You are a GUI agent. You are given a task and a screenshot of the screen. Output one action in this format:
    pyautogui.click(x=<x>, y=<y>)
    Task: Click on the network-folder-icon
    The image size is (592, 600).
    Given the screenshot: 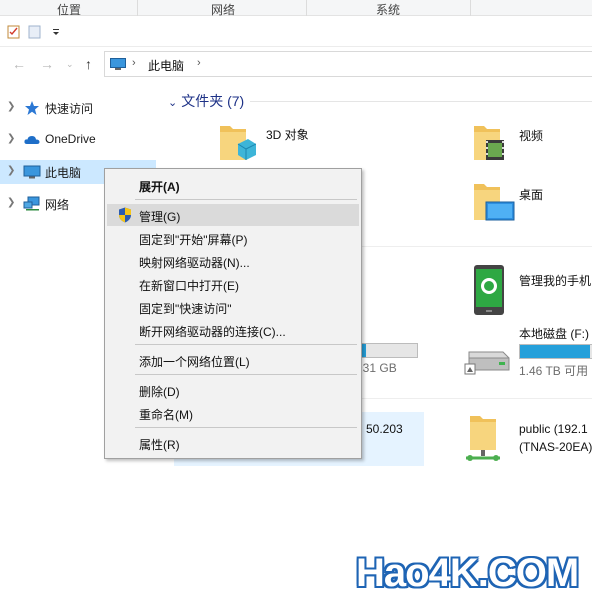 What is the action you would take?
    pyautogui.click(x=483, y=438)
    